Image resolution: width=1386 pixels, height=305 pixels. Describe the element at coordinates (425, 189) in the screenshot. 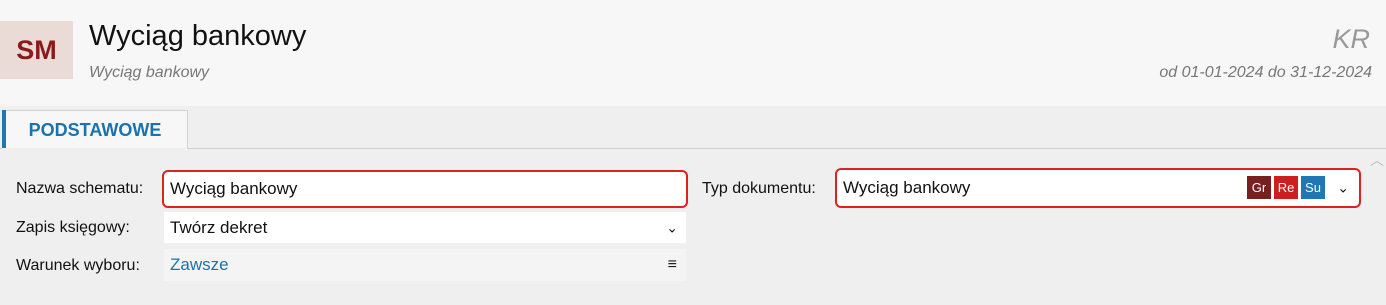

I see `nazwa-schematu-input: Wyciąg bankowy` at that location.